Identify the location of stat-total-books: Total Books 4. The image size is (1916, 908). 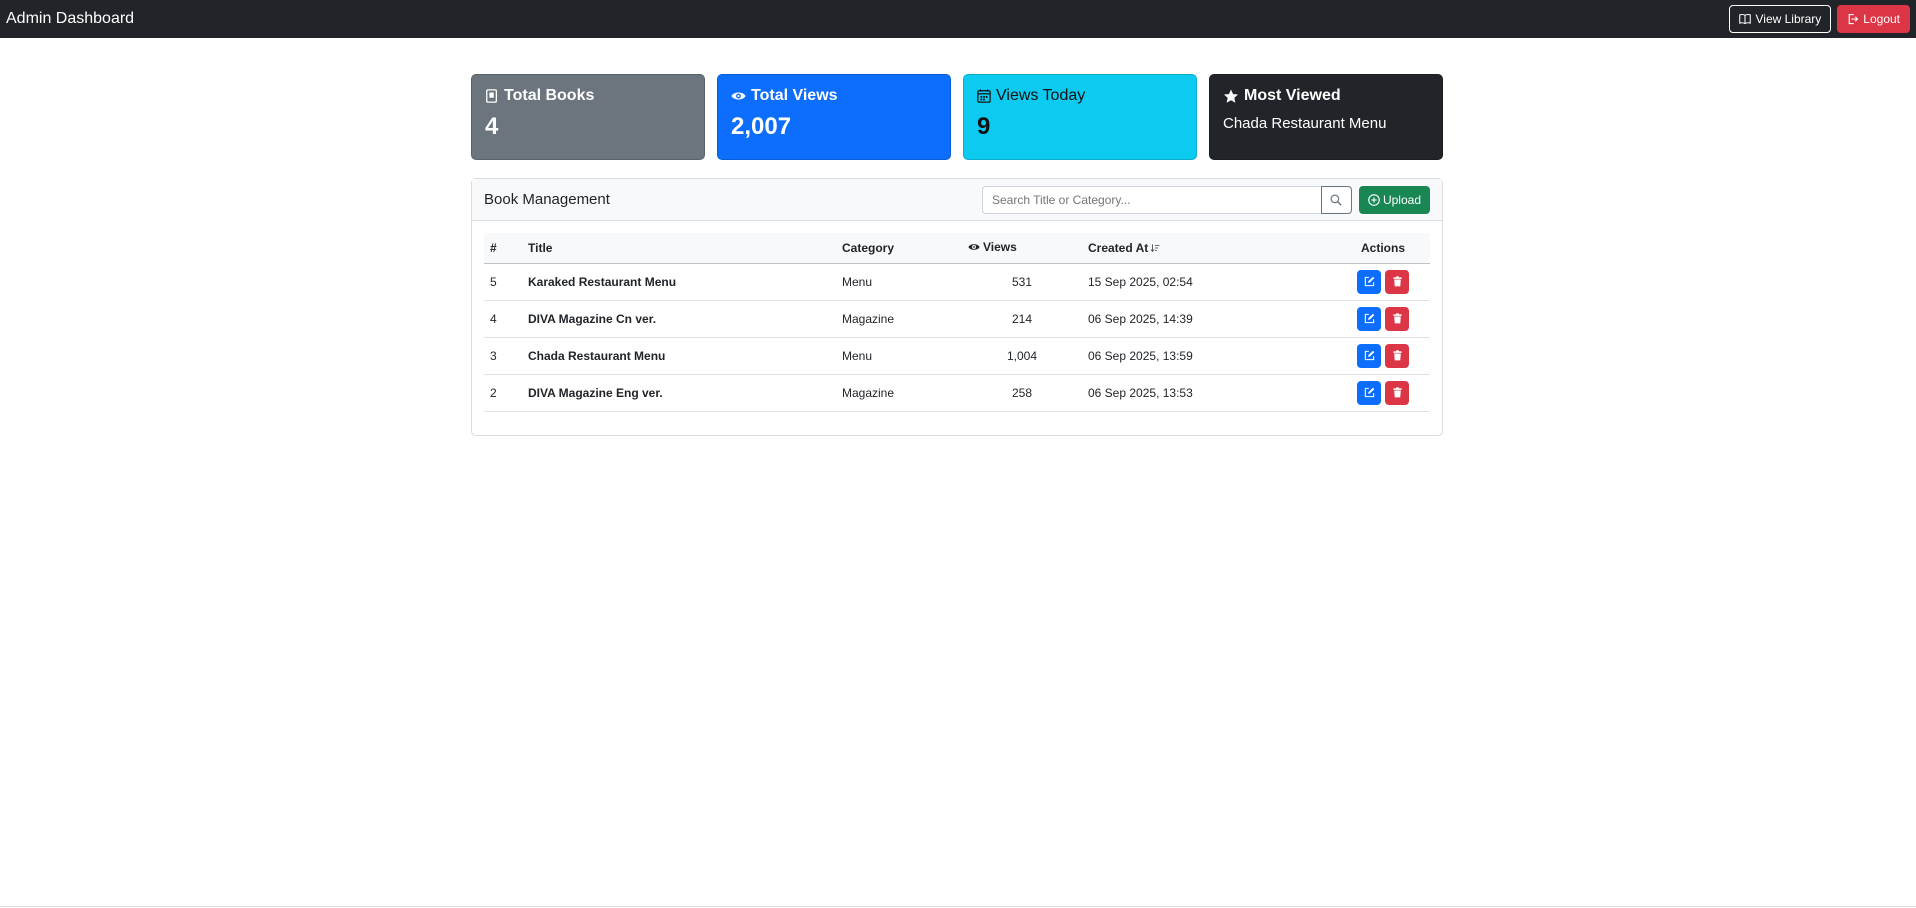
(588, 117).